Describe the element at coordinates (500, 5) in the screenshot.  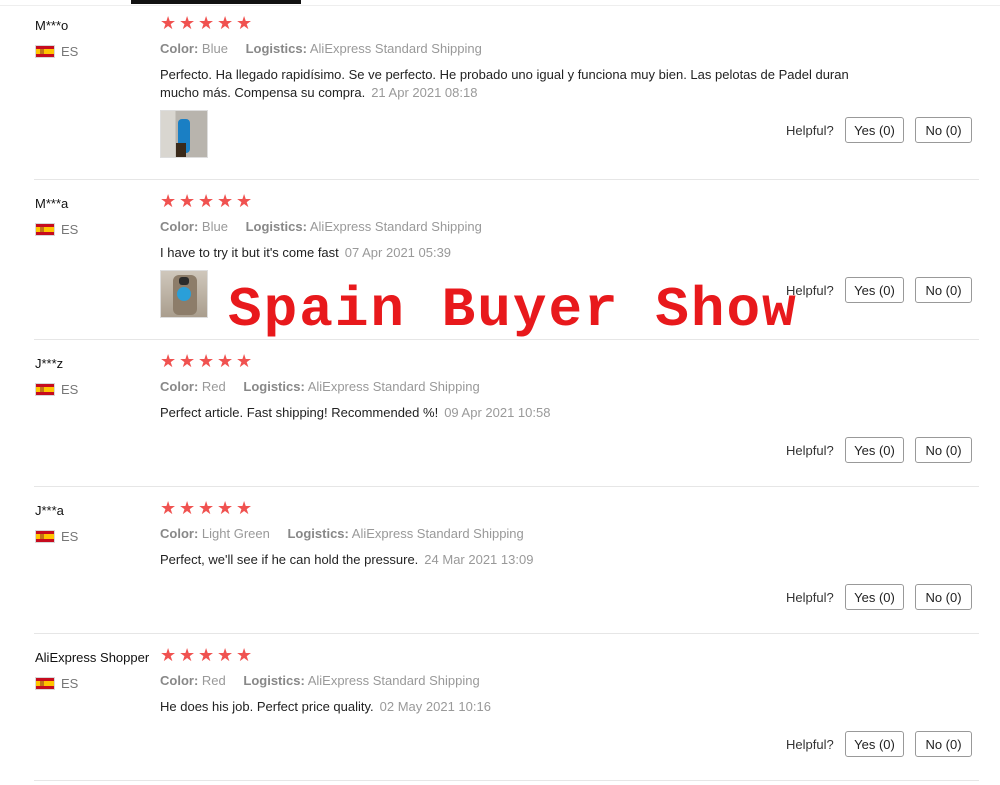
I see `divider` at that location.